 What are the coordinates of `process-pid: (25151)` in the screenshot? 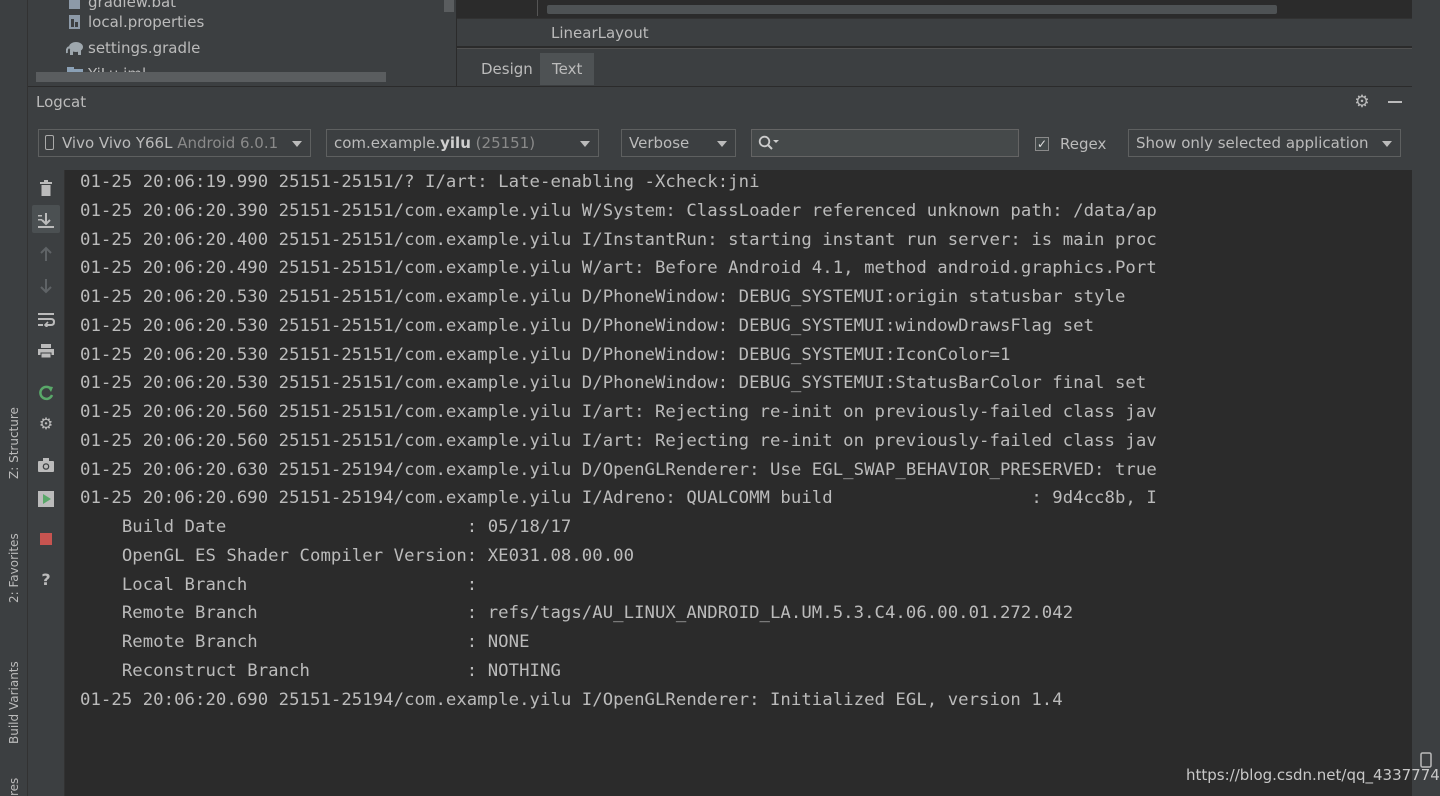 It's located at (505, 143).